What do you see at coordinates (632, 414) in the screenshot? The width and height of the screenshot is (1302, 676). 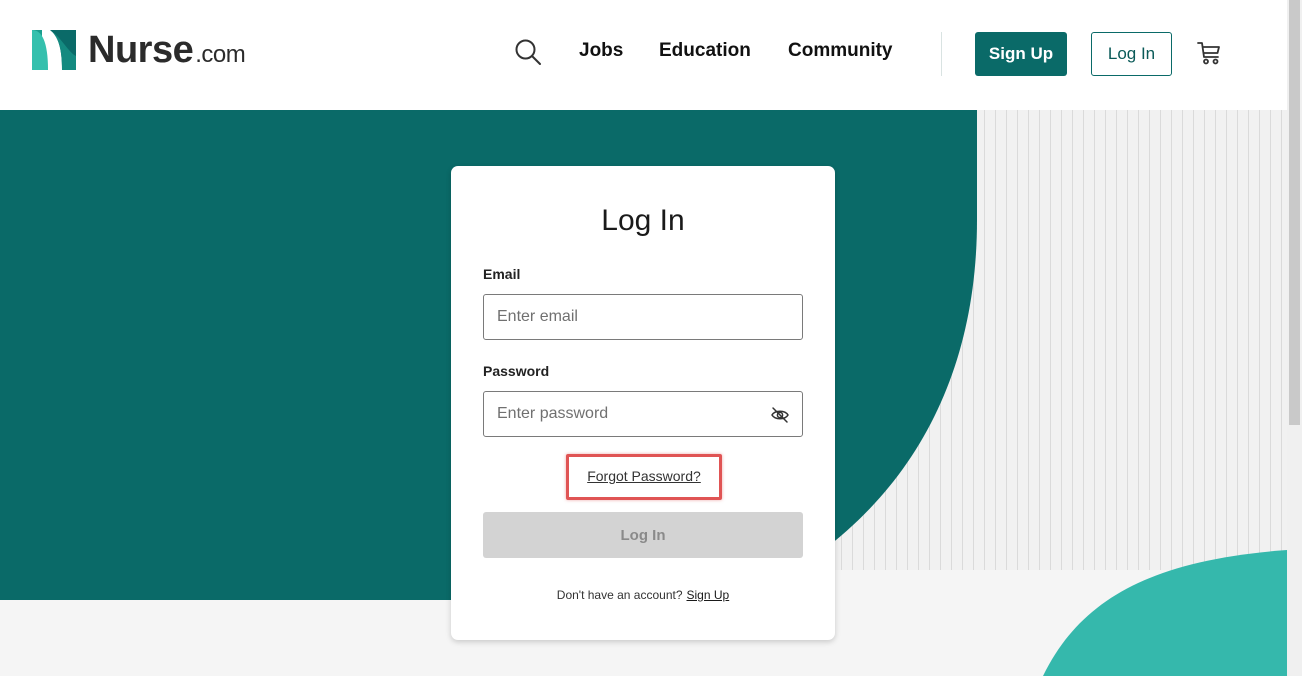 I see `password-input` at bounding box center [632, 414].